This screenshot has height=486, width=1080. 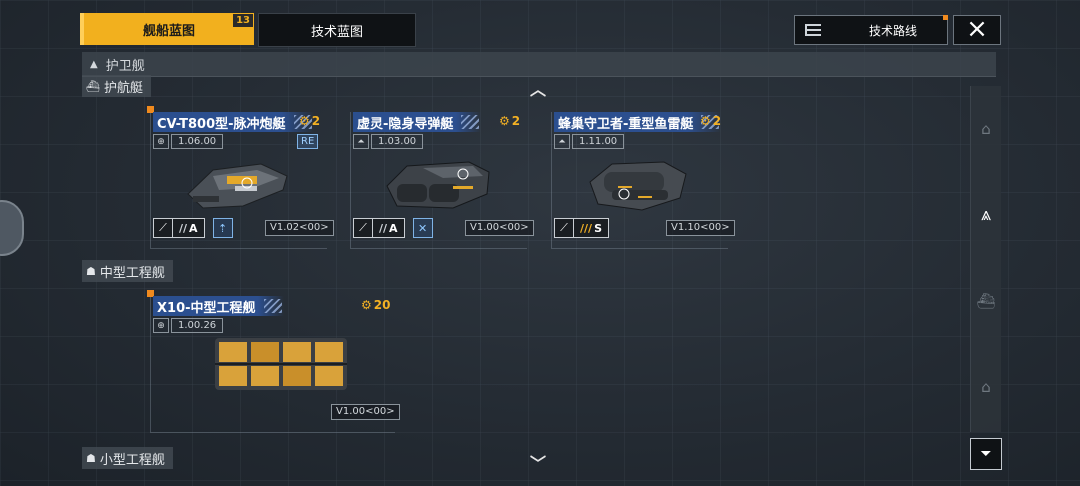 I want to click on category-title: 护卫舰, so click(x=125, y=66).